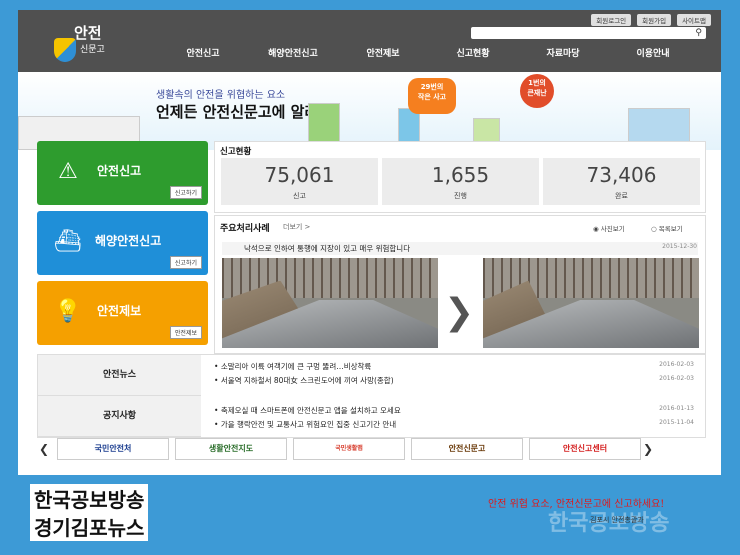 The height and width of the screenshot is (555, 740). I want to click on search-input: ⚲, so click(588, 33).